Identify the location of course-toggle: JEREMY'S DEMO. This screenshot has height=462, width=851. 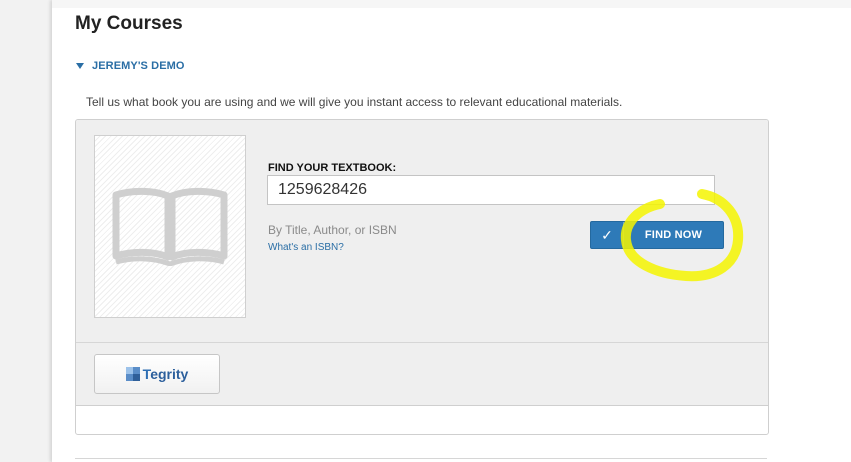
(130, 66).